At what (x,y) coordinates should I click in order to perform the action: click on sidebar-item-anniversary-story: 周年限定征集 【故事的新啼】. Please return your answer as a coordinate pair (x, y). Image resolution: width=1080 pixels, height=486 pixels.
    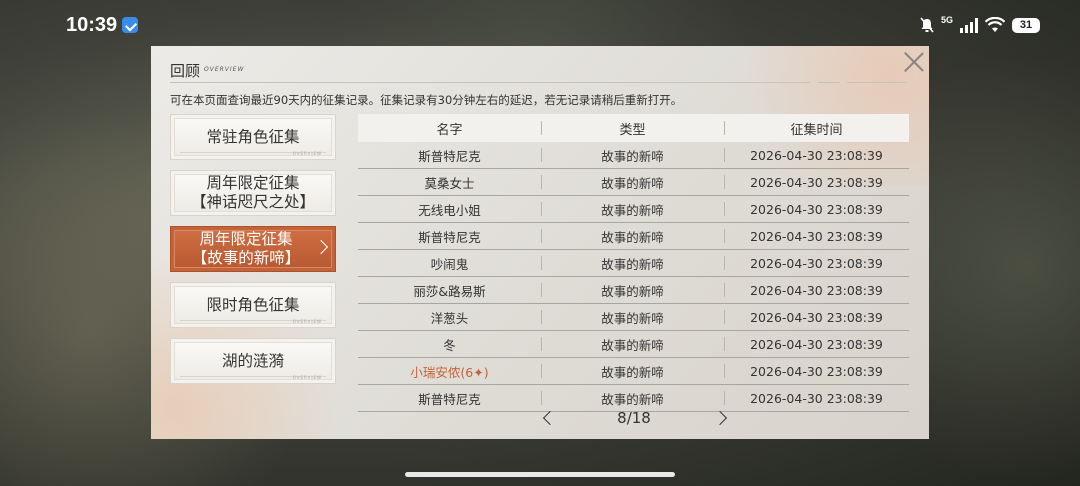
    Looking at the image, I should click on (253, 249).